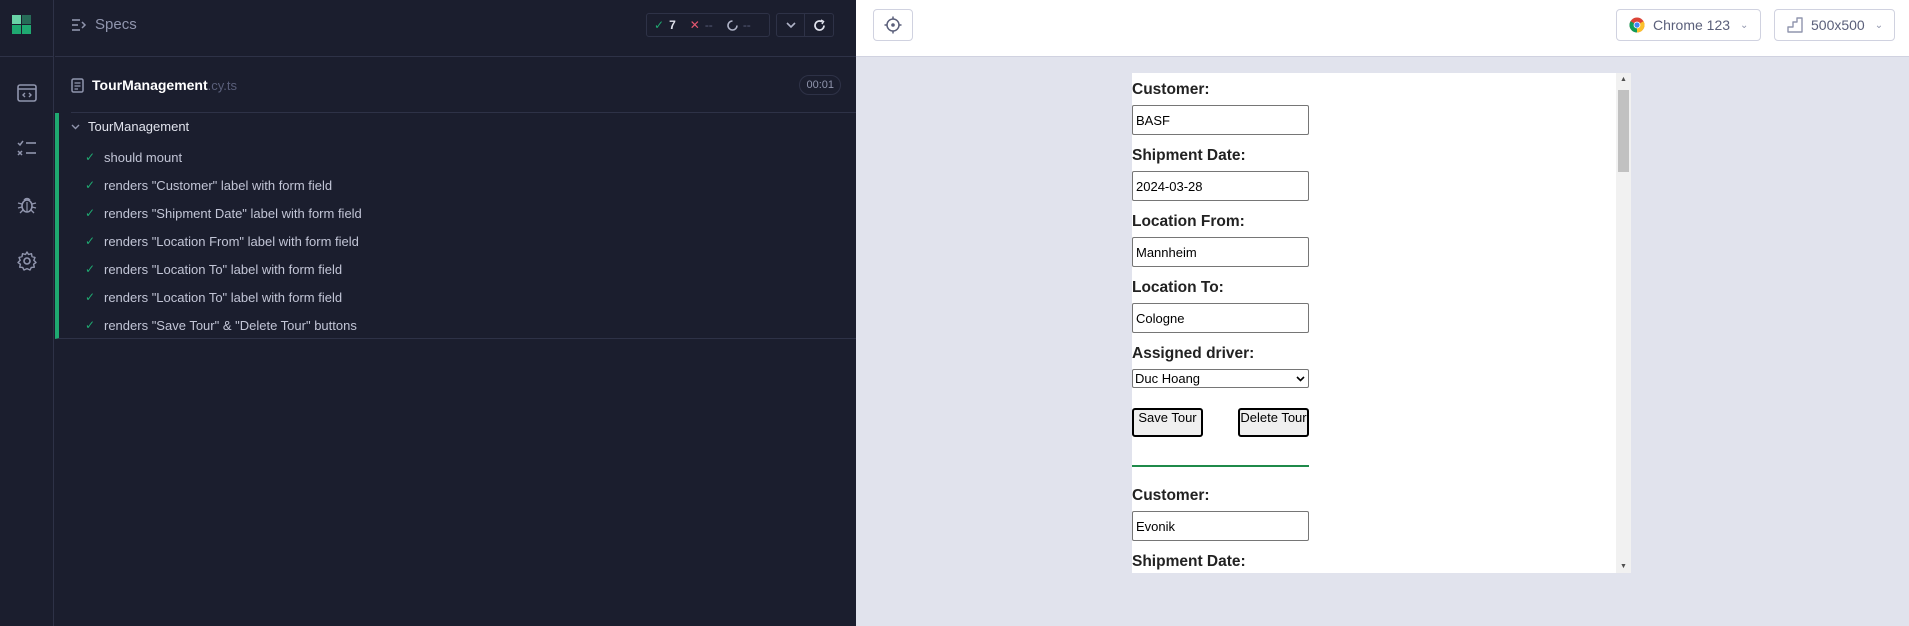 The image size is (1909, 626). I want to click on delete-tour-button: Delete Tour, so click(1273, 422).